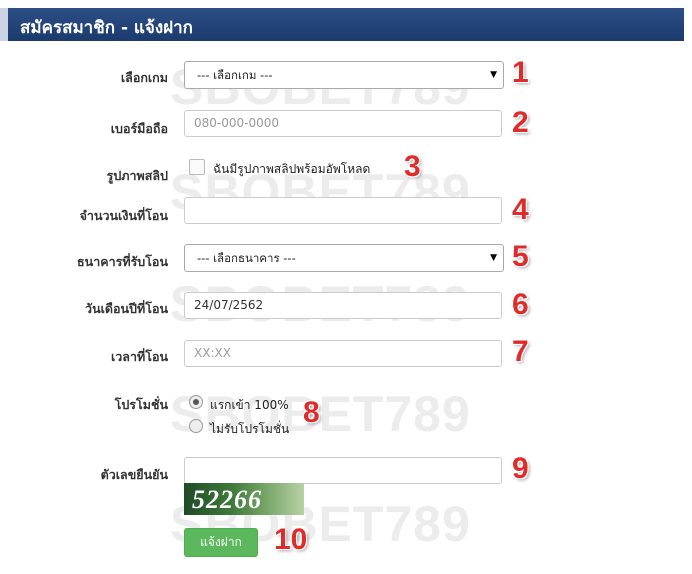 The image size is (692, 574). Describe the element at coordinates (520, 256) in the screenshot. I see `annotation-number: 5` at that location.